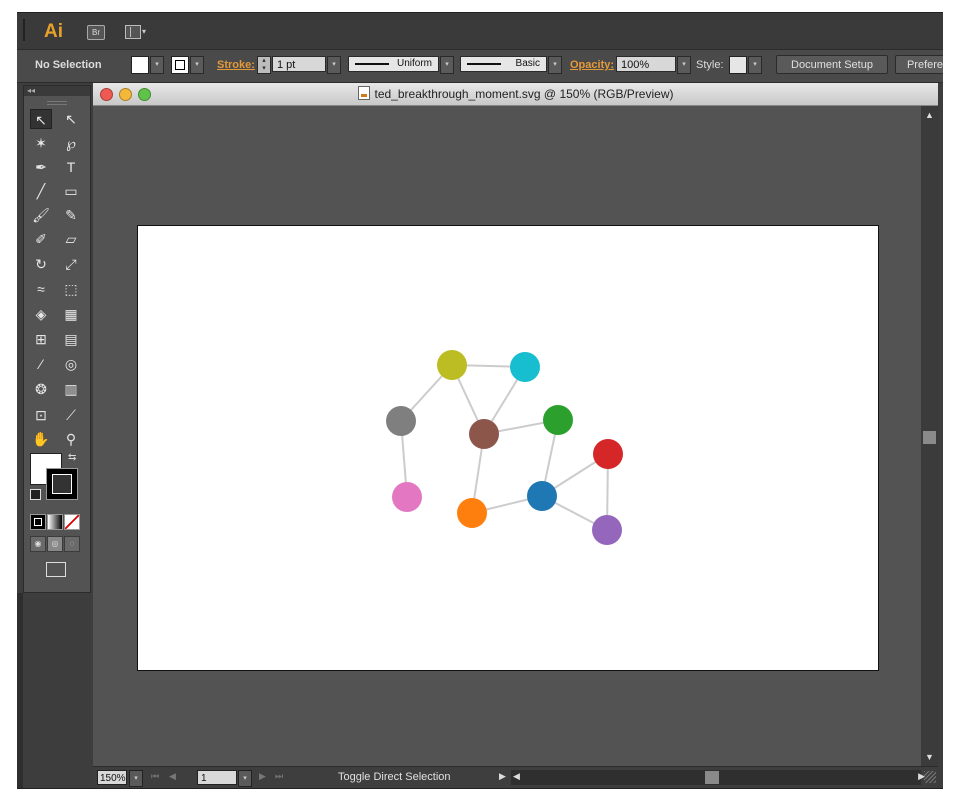 This screenshot has height=799, width=956. Describe the element at coordinates (71, 215) in the screenshot. I see `pencil-tool: ✎` at that location.